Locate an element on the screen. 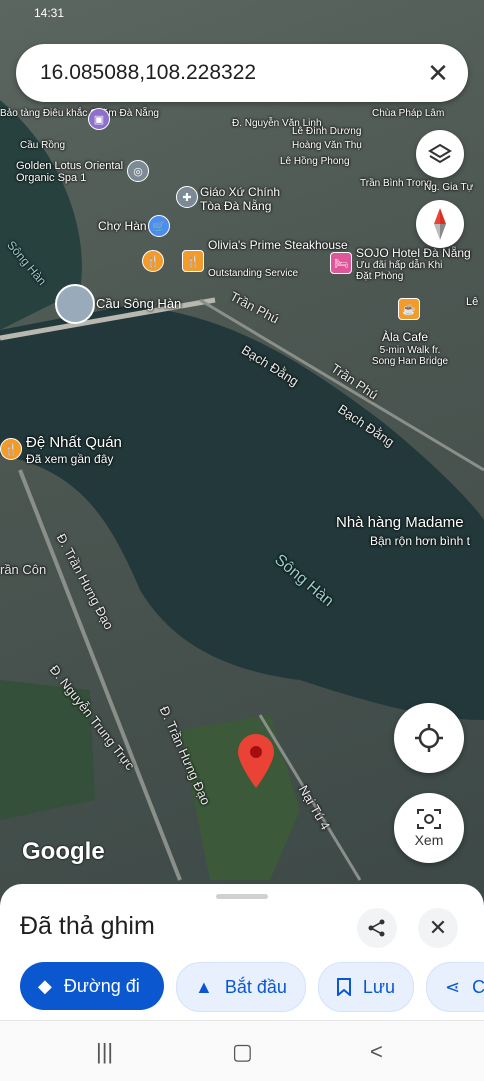 The width and height of the screenshot is (484, 1081). bridge-photo-icon is located at coordinates (75, 304).